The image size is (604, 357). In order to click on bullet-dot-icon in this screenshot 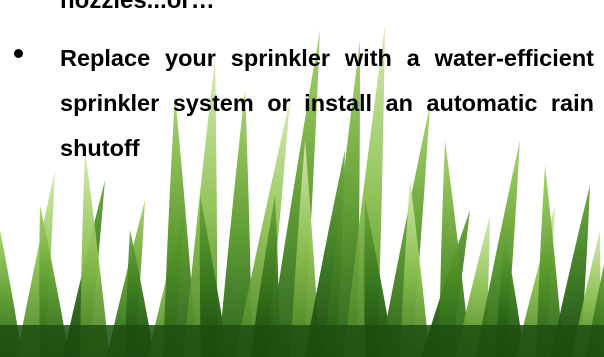, I will do `click(18, 53)`.